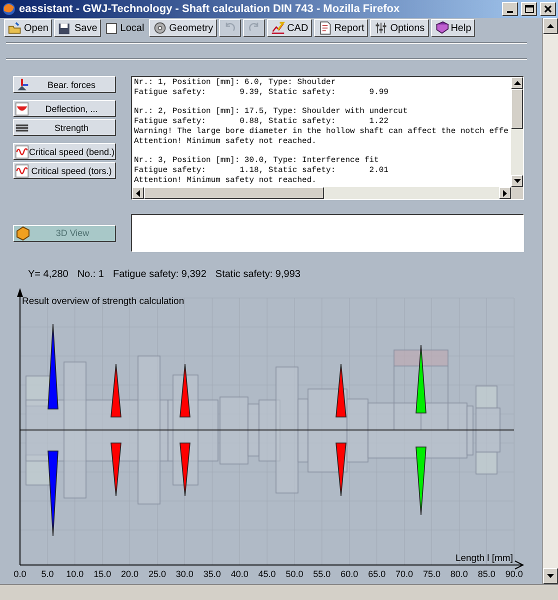  What do you see at coordinates (322, 574) in the screenshot?
I see `tick-label: 55.0` at bounding box center [322, 574].